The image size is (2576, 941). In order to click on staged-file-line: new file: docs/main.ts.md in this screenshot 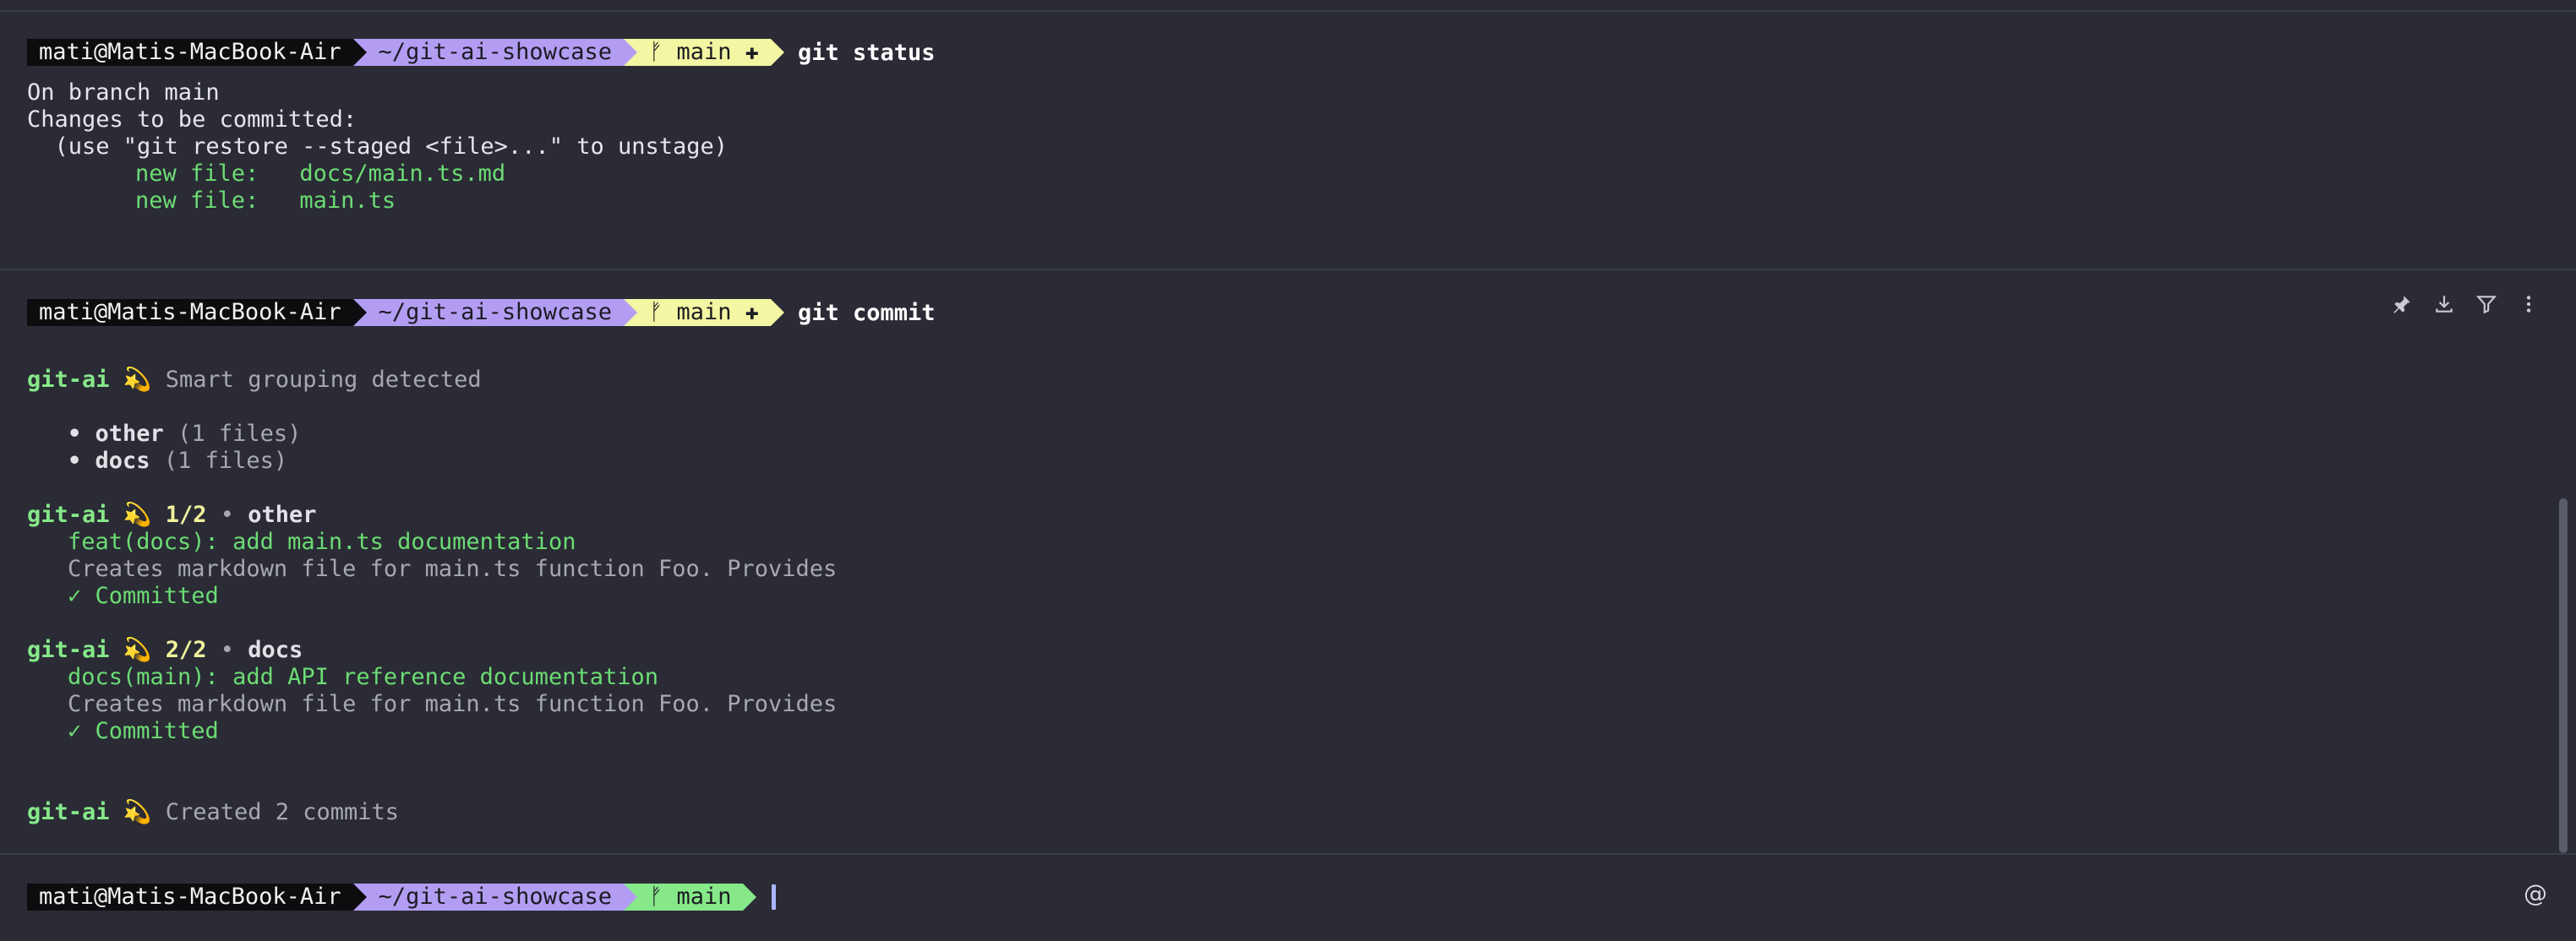, I will do `click(481, 174)`.